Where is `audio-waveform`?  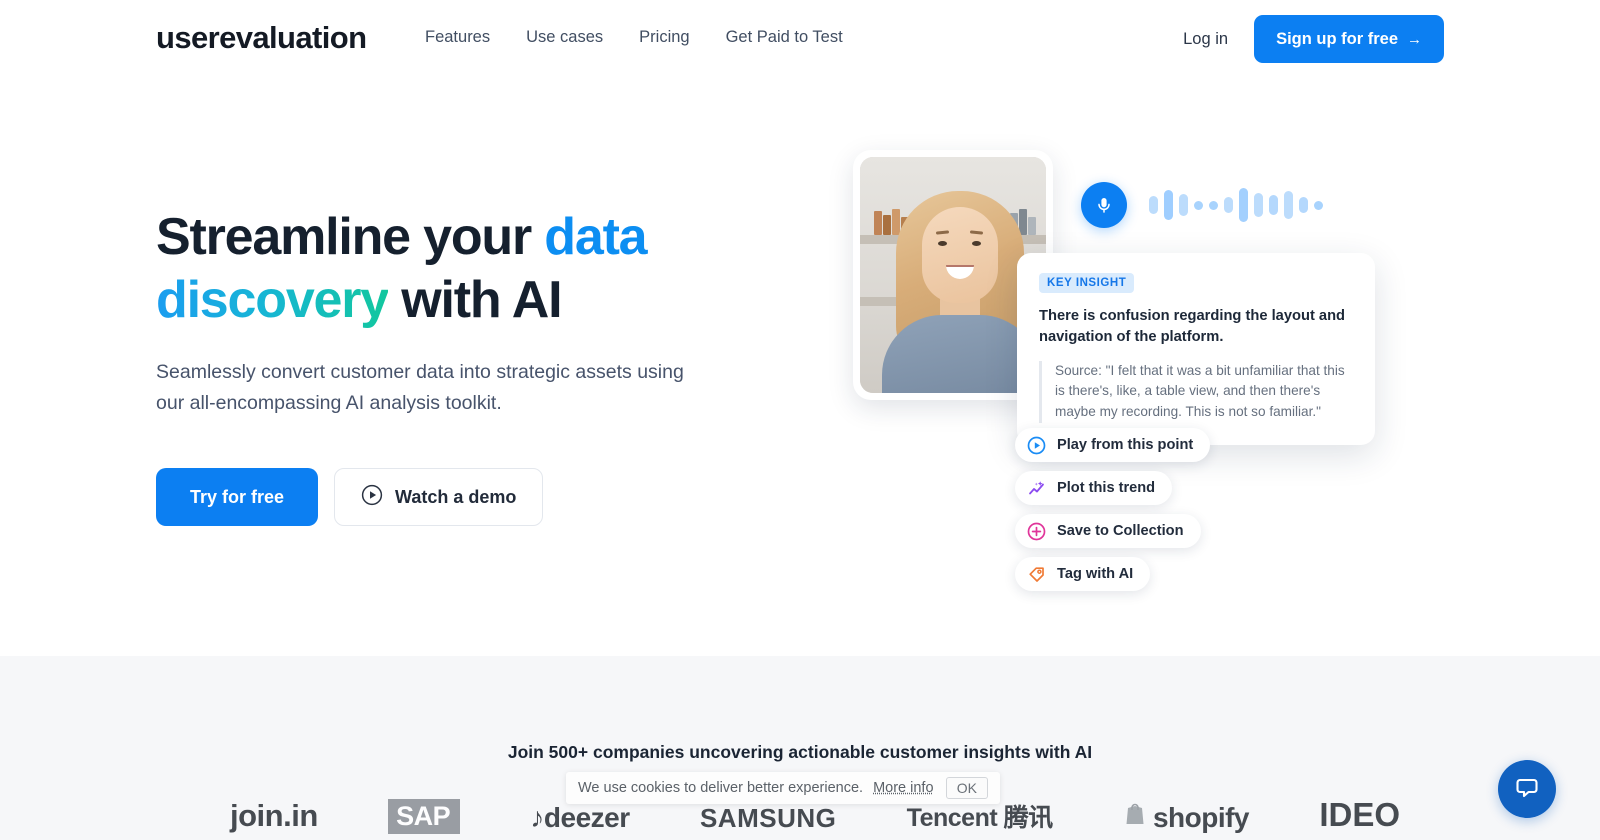
audio-waveform is located at coordinates (1236, 205).